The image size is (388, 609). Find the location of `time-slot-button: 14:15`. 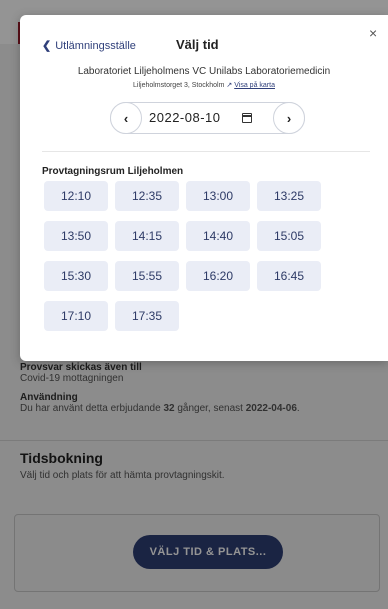

time-slot-button: 14:15 is located at coordinates (147, 236).